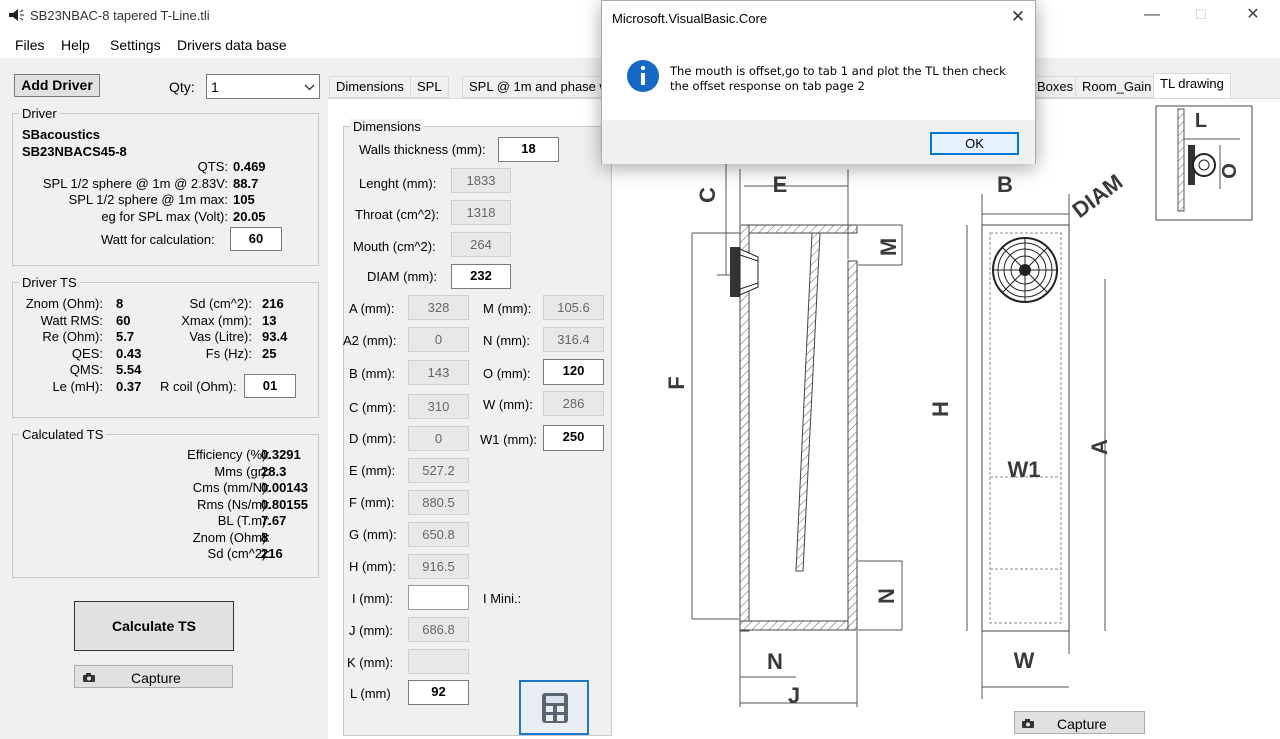 The image size is (1280, 739). I want to click on calc-value: 0.00143, so click(284, 487).